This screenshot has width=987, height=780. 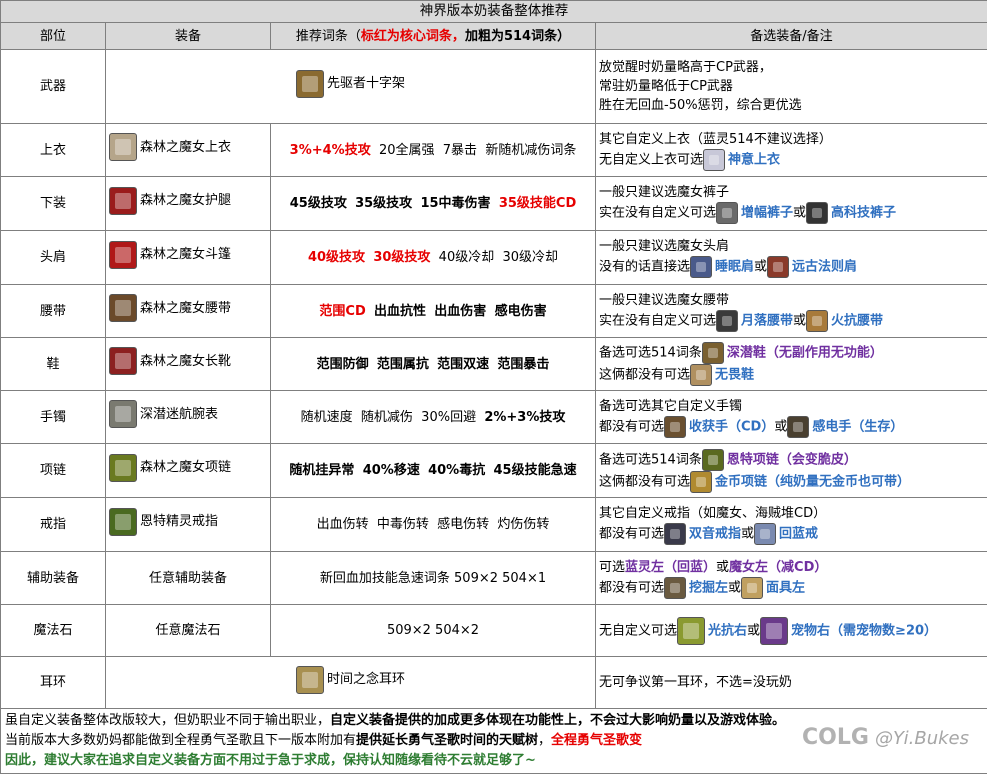 I want to click on affix-top: 3%+4%技攻 20全属强 7暴击 新随机减伤词条, so click(x=433, y=150).